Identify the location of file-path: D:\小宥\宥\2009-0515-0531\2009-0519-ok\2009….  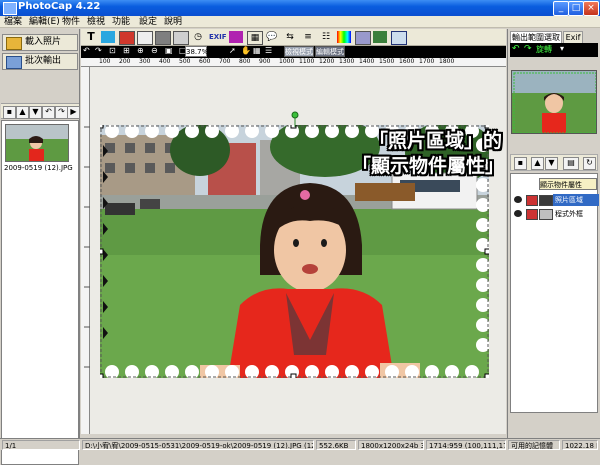
(198, 445).